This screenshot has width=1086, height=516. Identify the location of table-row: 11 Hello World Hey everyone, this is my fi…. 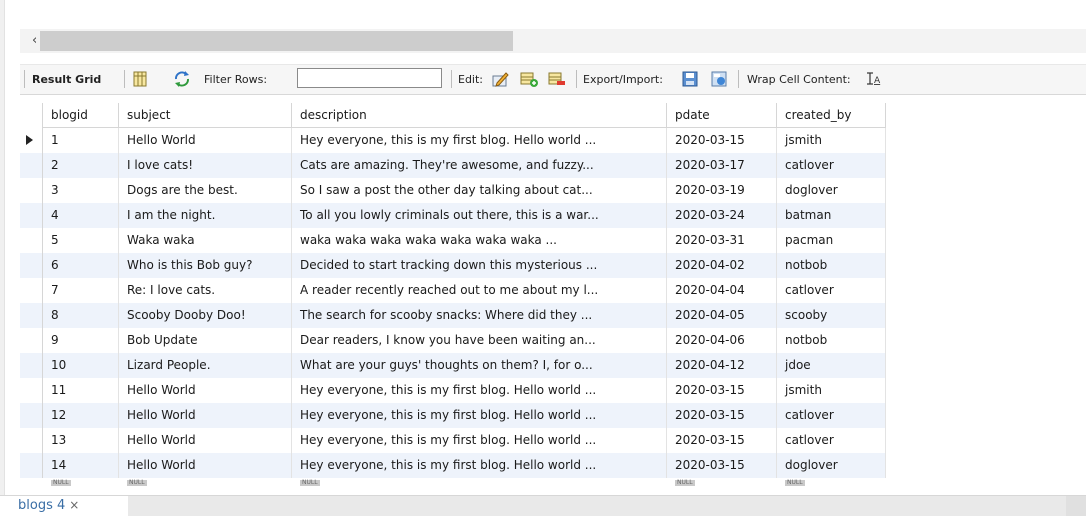
(453, 390).